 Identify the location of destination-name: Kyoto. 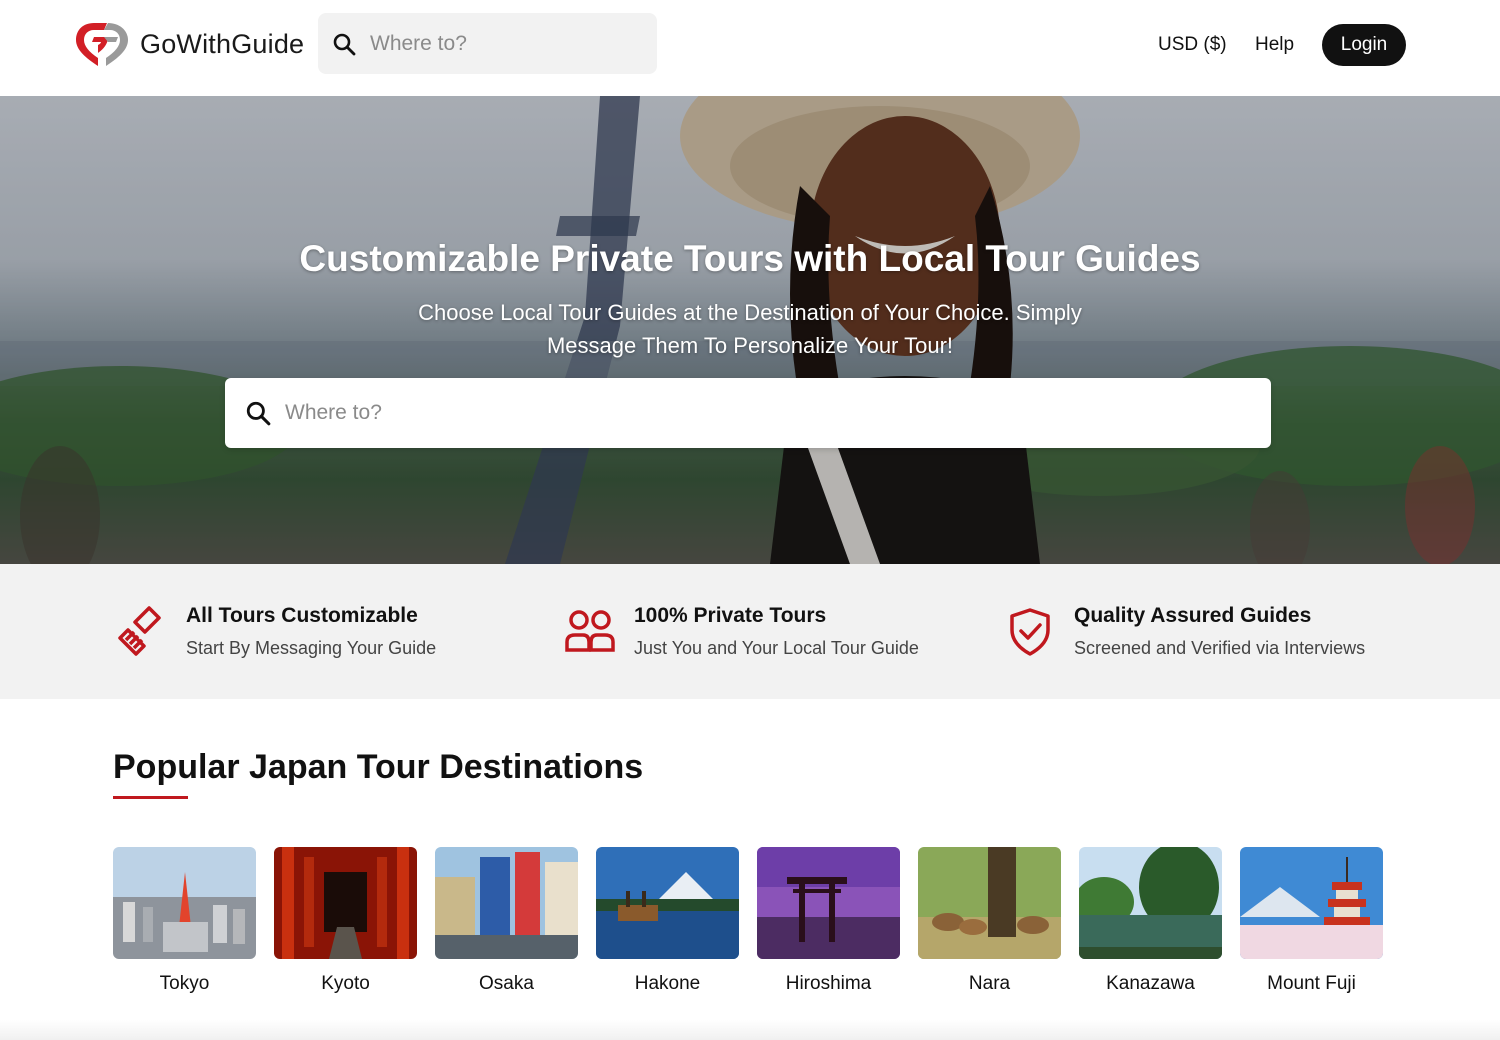
(345, 983).